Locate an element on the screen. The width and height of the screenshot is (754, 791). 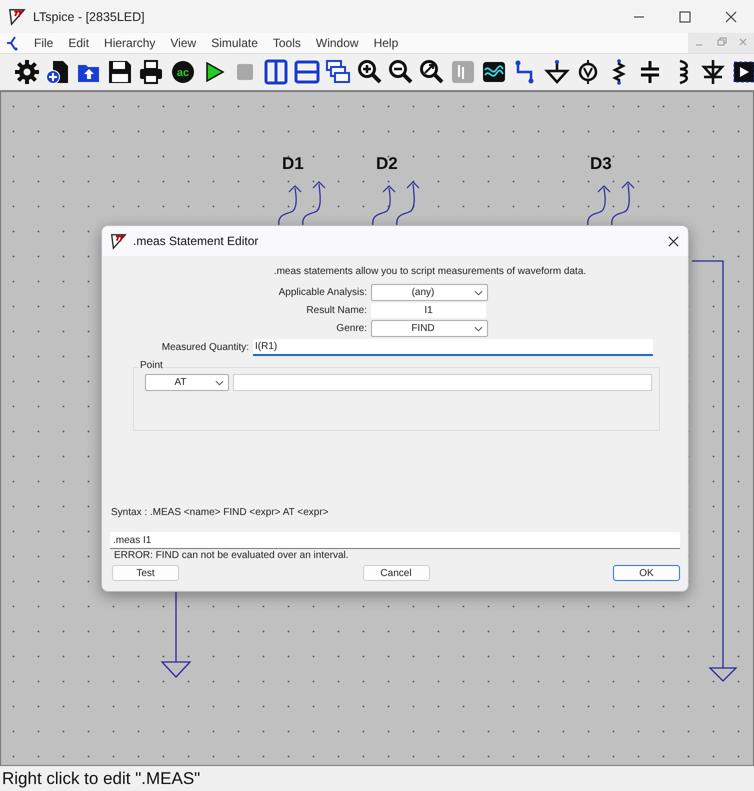
dialog-button: Cancel is located at coordinates (396, 573).